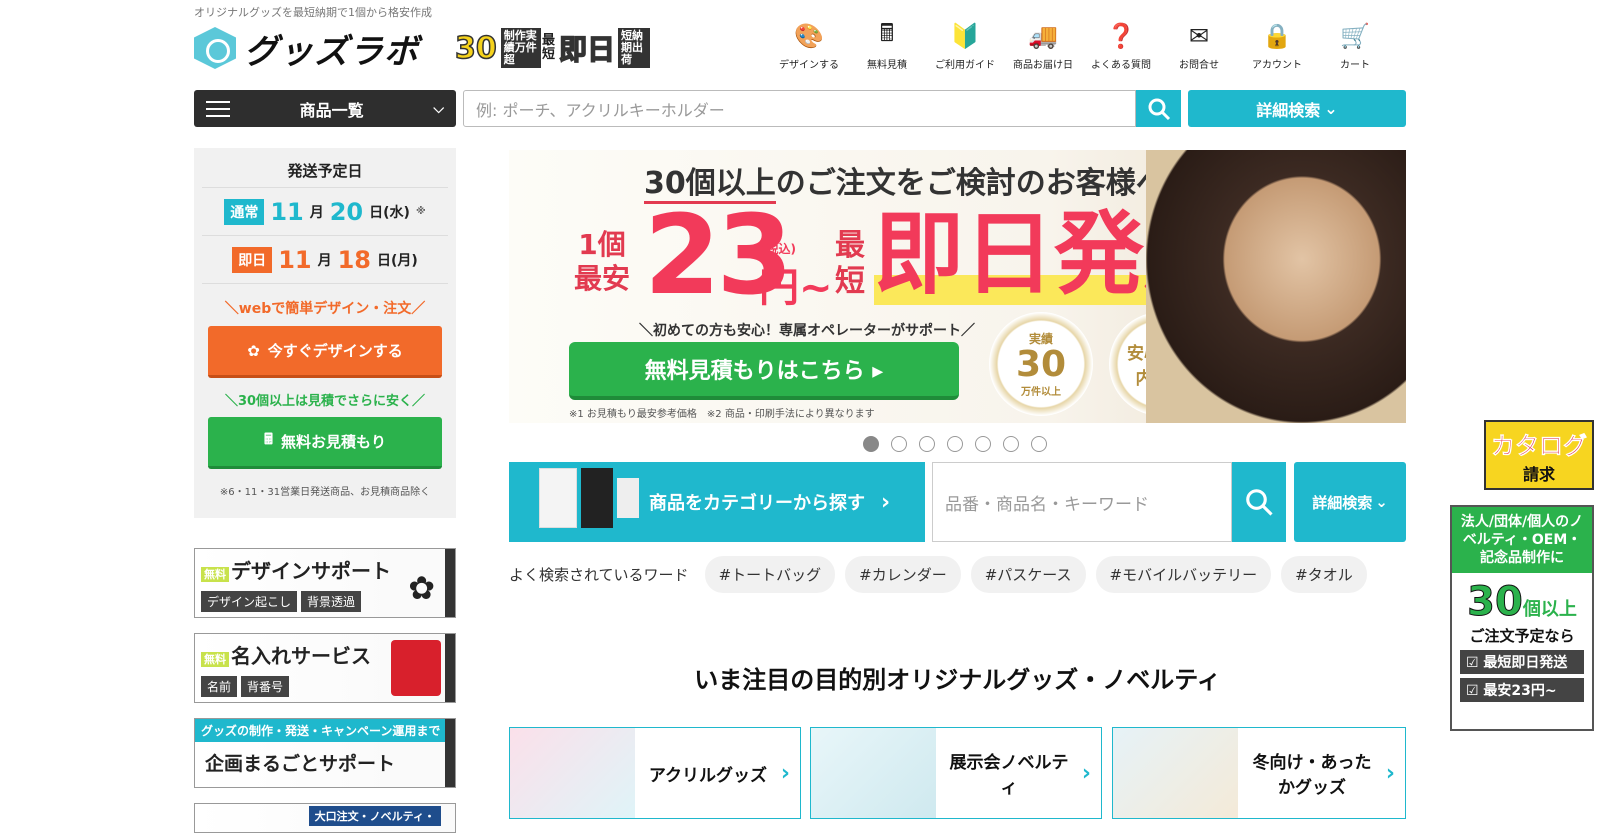 The image size is (1600, 833). I want to click on chip: デザイン起こし, so click(249, 601).